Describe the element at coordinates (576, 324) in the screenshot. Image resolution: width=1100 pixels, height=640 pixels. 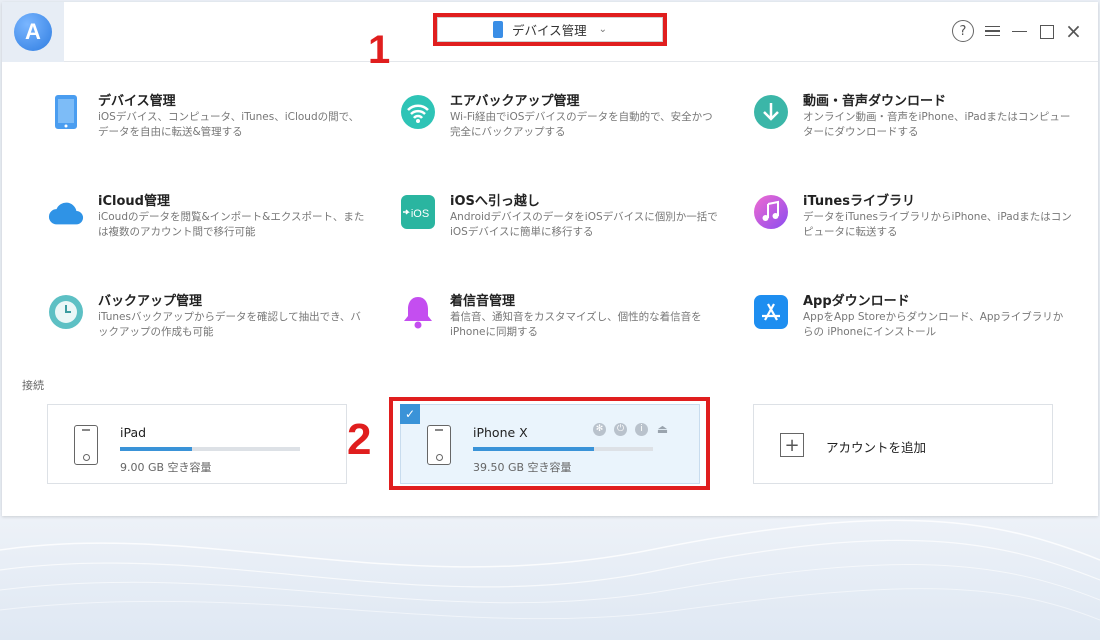
I see `feature-desc: 着信音、通知音をカスタマイズし、個性的な着信音をiPhoneに同期する` at that location.